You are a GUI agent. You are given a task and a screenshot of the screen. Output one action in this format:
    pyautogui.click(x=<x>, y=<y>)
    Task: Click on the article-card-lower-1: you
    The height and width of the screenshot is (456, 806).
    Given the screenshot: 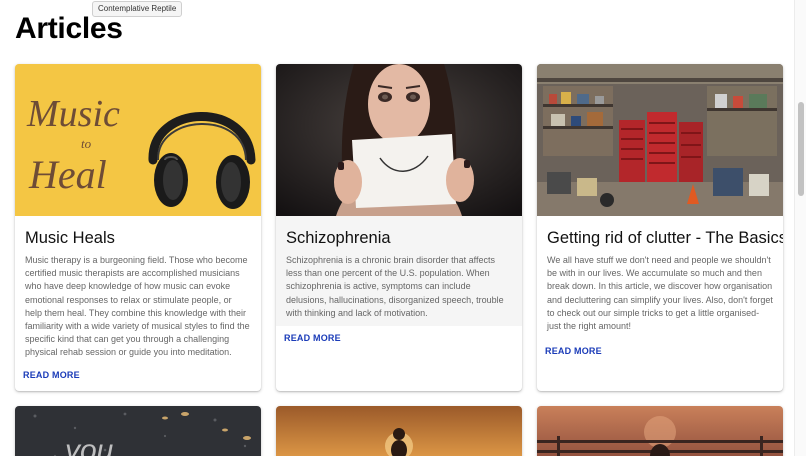 What is the action you would take?
    pyautogui.click(x=138, y=431)
    